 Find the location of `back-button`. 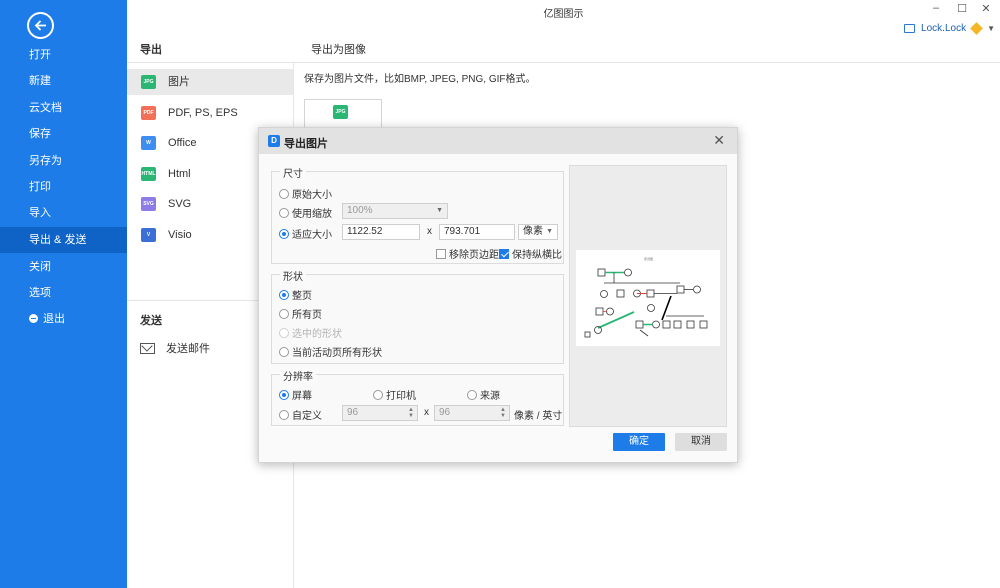

back-button is located at coordinates (40, 25).